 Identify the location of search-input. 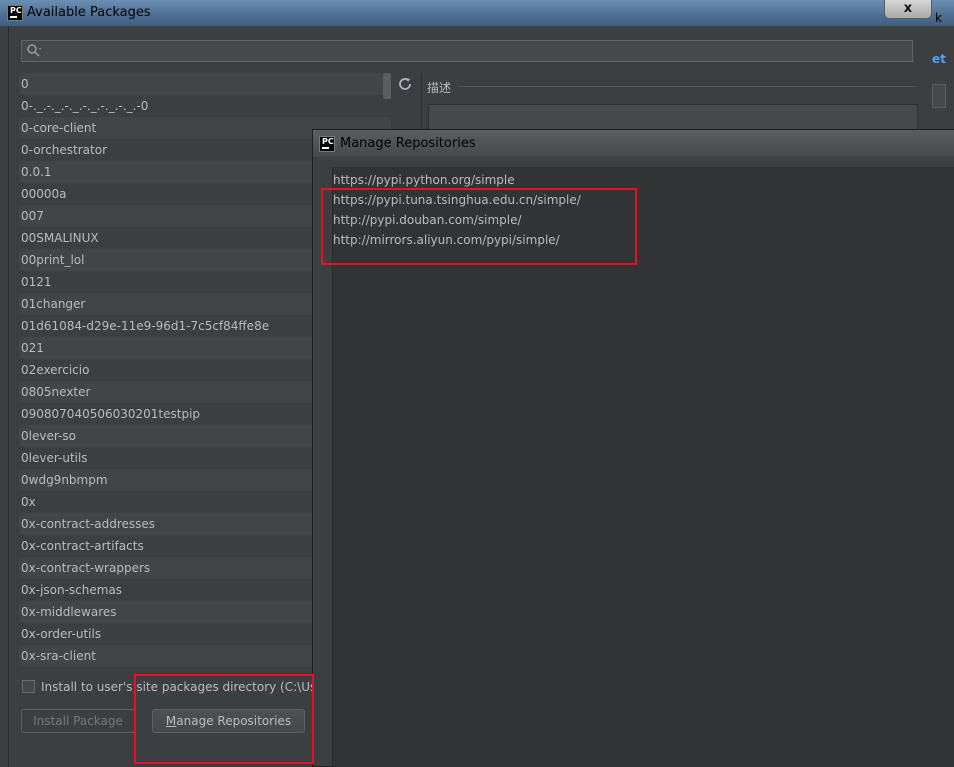
(467, 51).